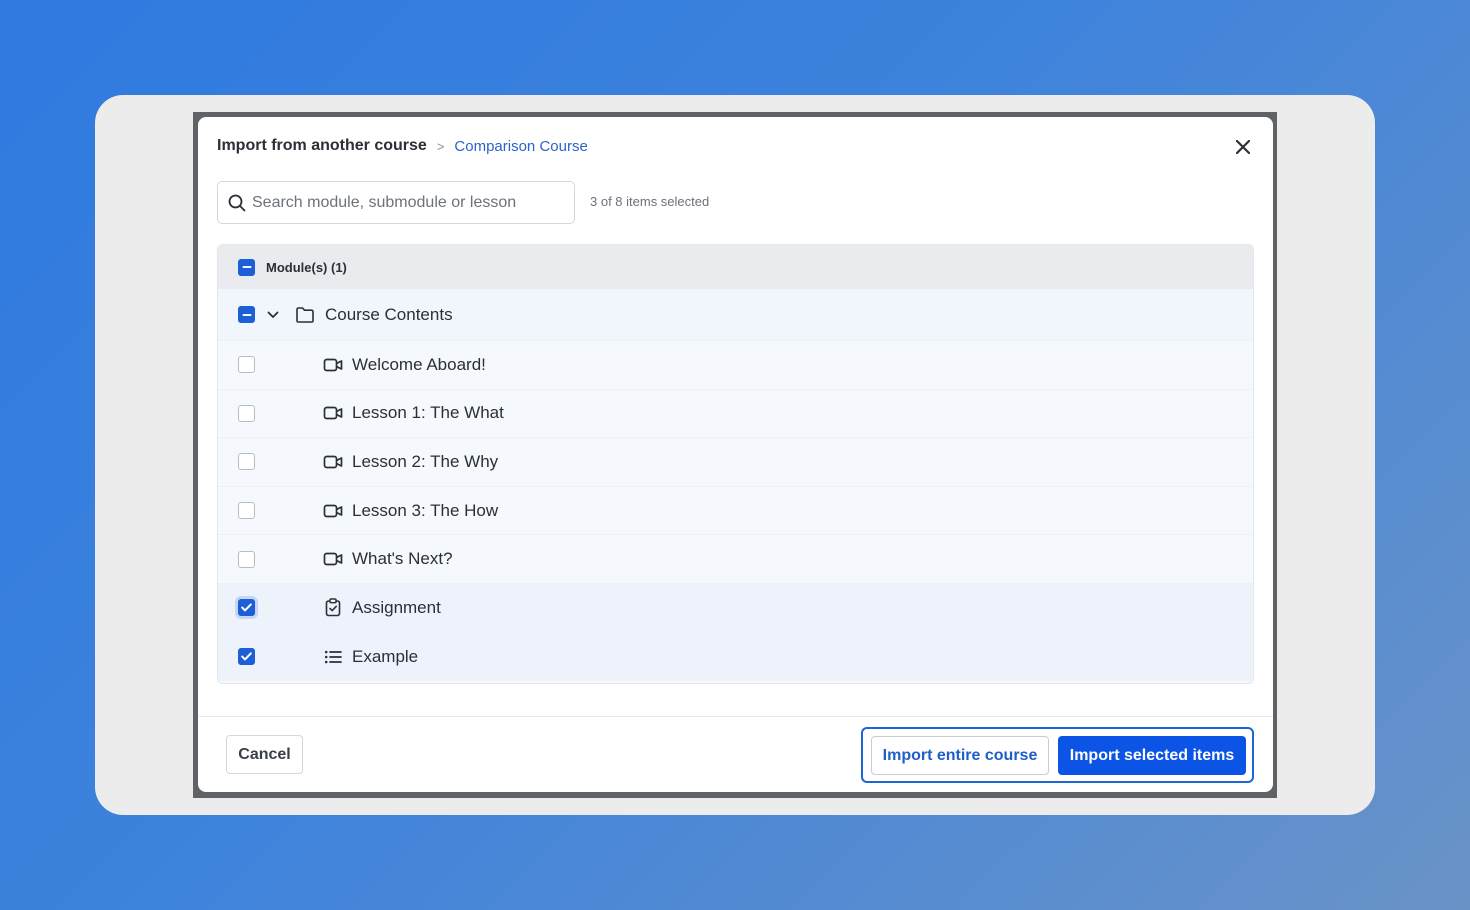 The image size is (1470, 910). Describe the element at coordinates (735, 559) in the screenshot. I see `lesson-row: What's Next?` at that location.